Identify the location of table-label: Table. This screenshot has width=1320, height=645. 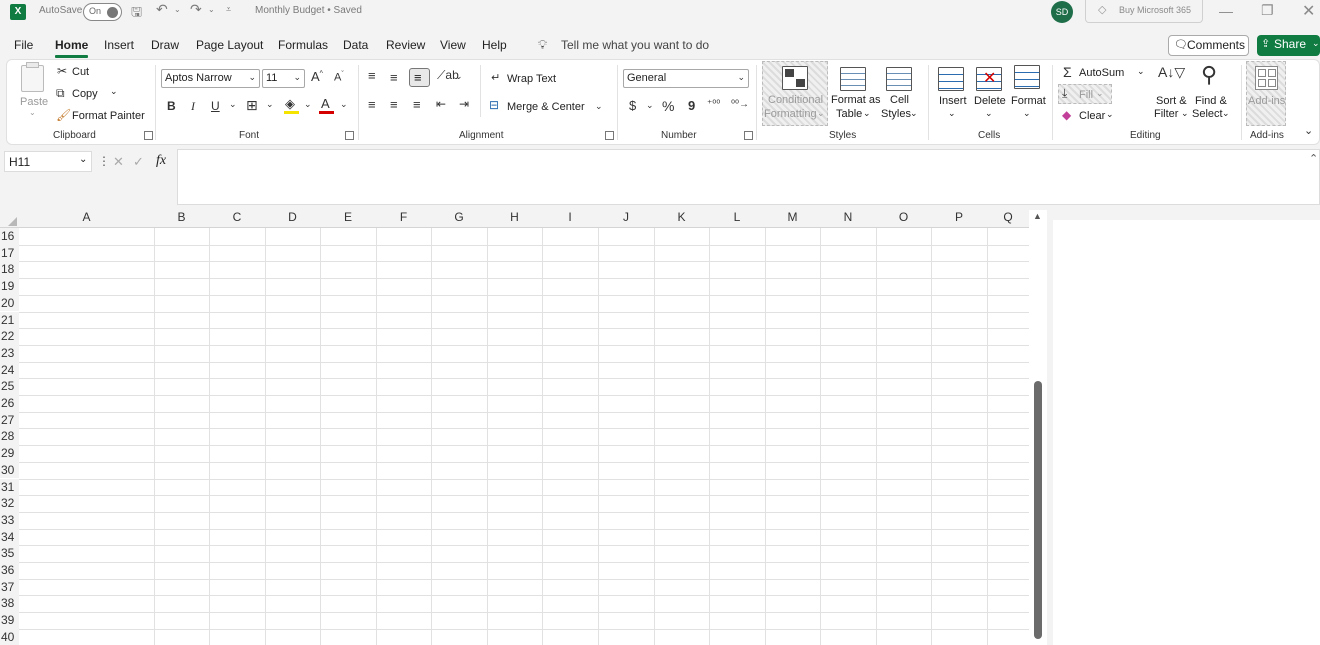
(849, 114).